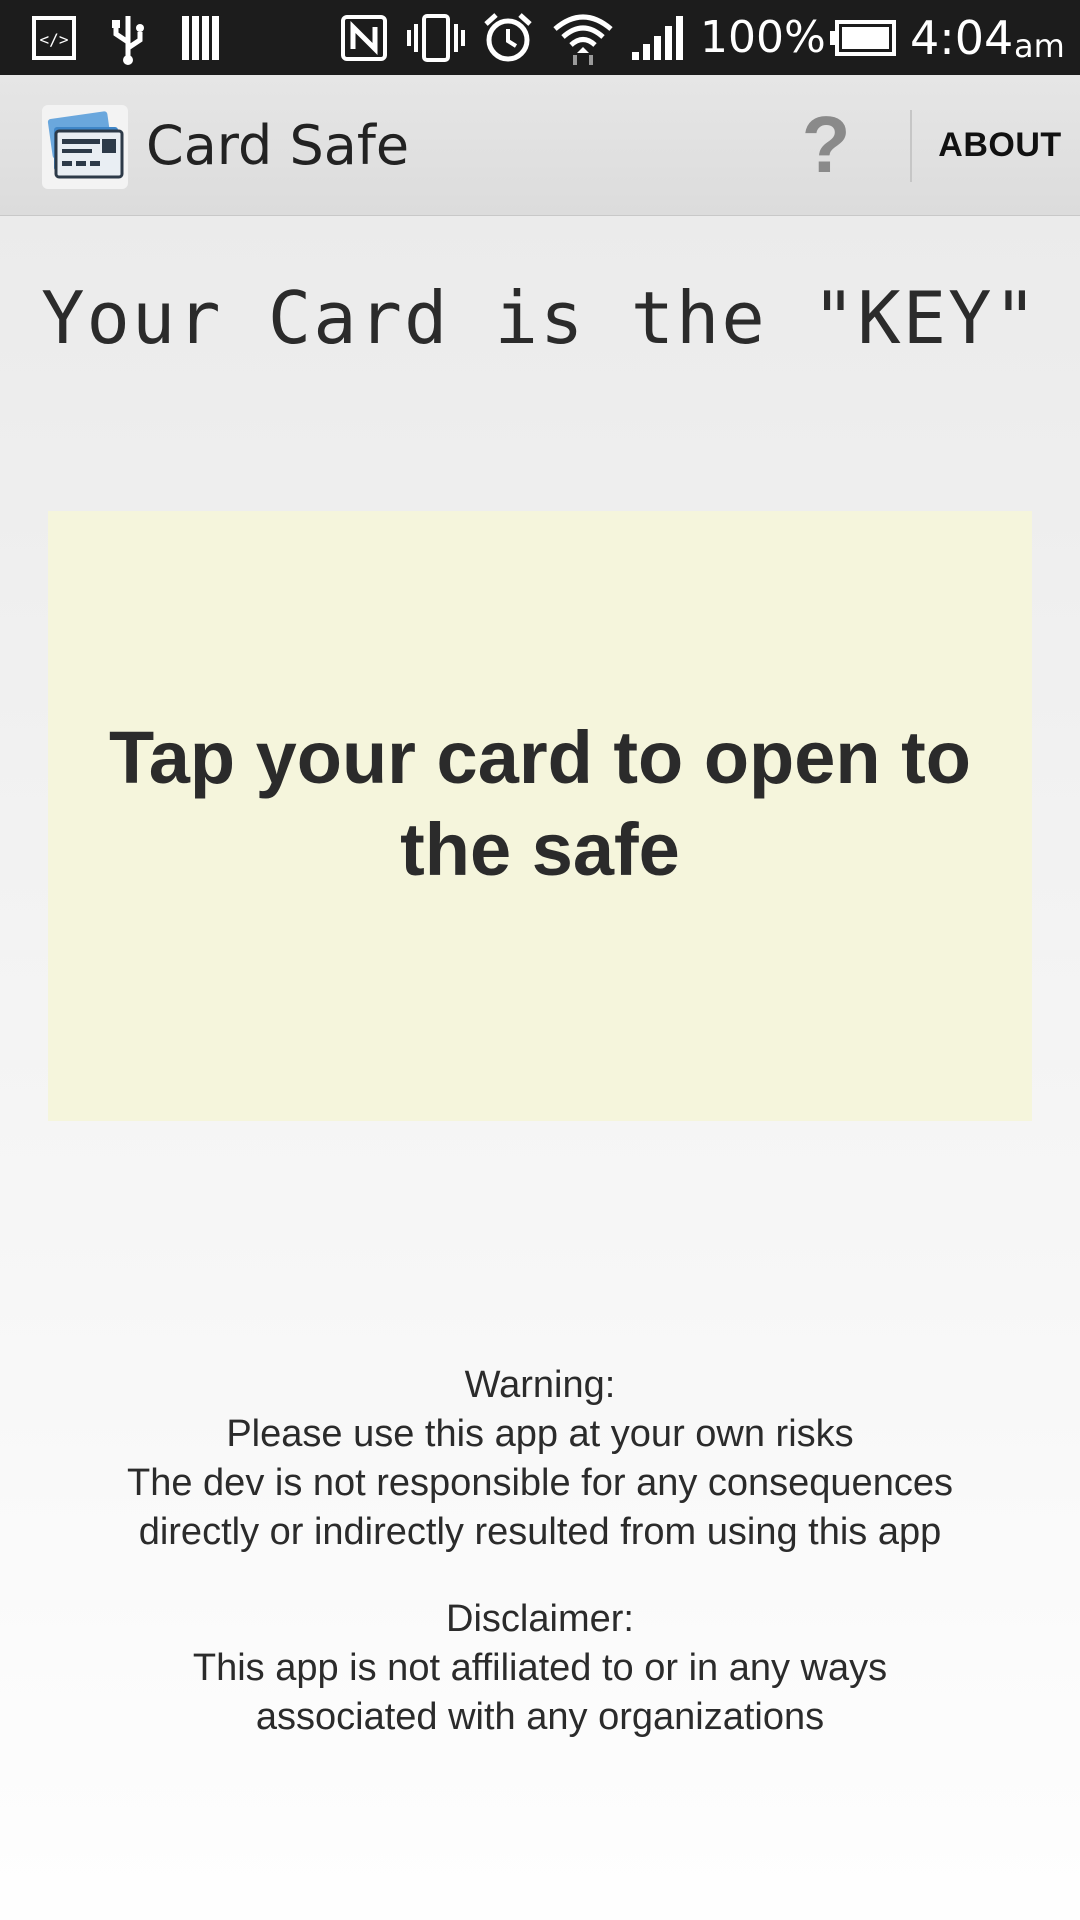 The height and width of the screenshot is (1920, 1080). I want to click on clock-ampm: am, so click(1039, 45).